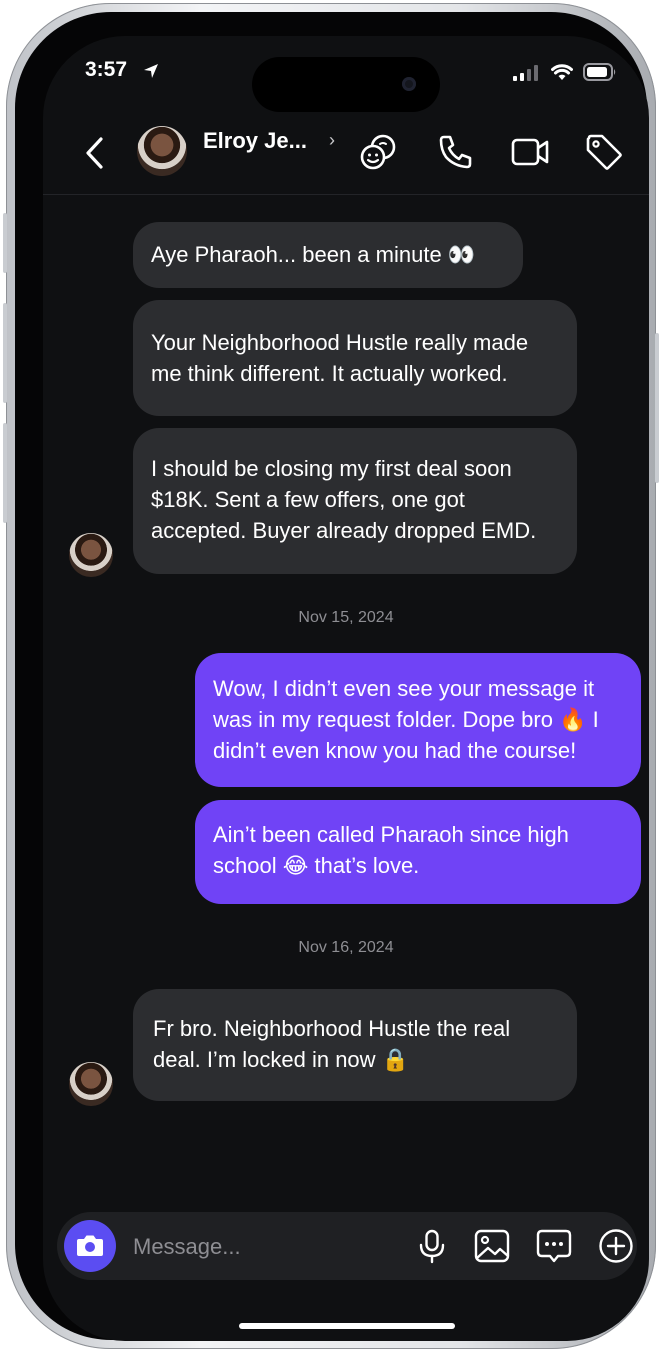 Image resolution: width=662 pixels, height=1353 pixels. What do you see at coordinates (151, 71) in the screenshot?
I see `location-arrow-icon` at bounding box center [151, 71].